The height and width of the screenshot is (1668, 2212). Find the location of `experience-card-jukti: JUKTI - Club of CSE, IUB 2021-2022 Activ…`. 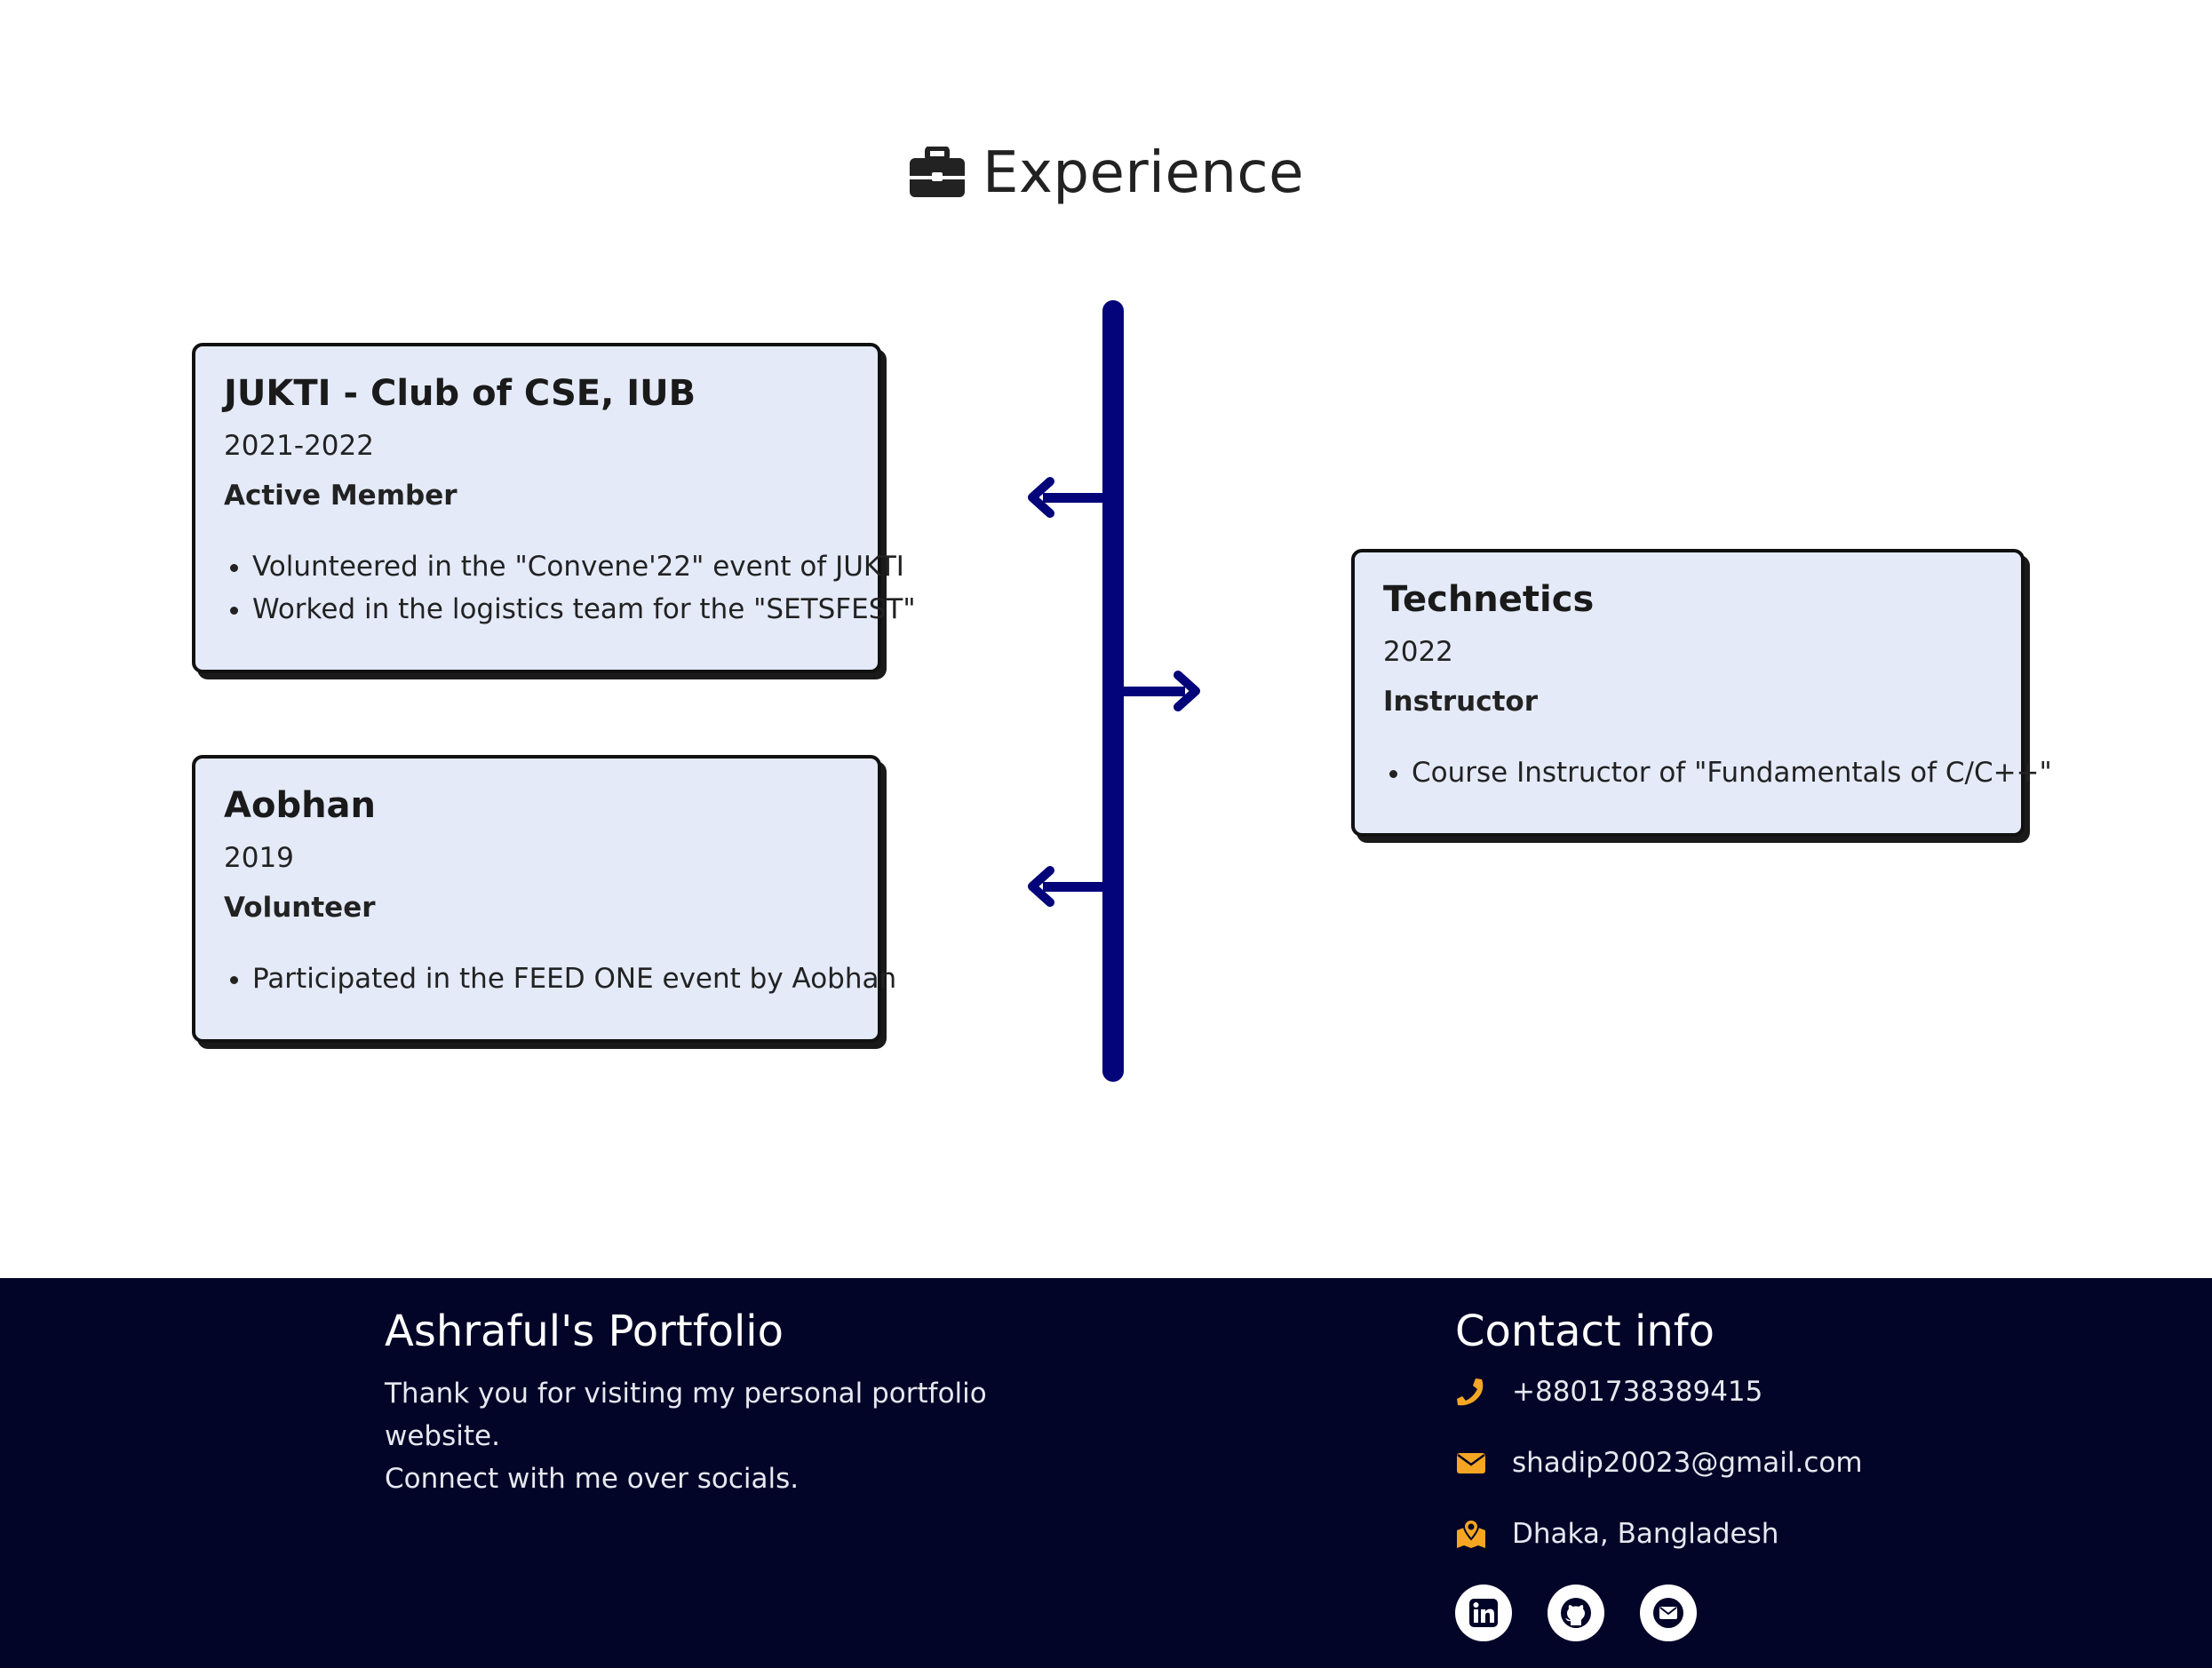

experience-card-jukti: JUKTI - Club of CSE, IUB 2021-2022 Activ… is located at coordinates (554, 508).